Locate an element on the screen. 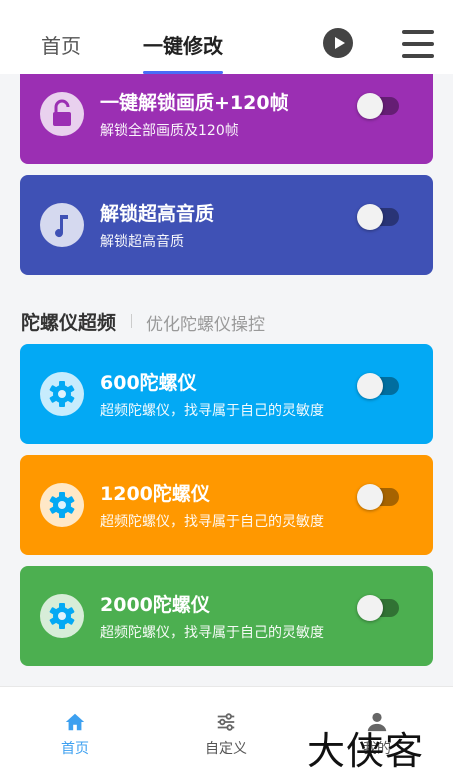  menu-button is located at coordinates (418, 44).